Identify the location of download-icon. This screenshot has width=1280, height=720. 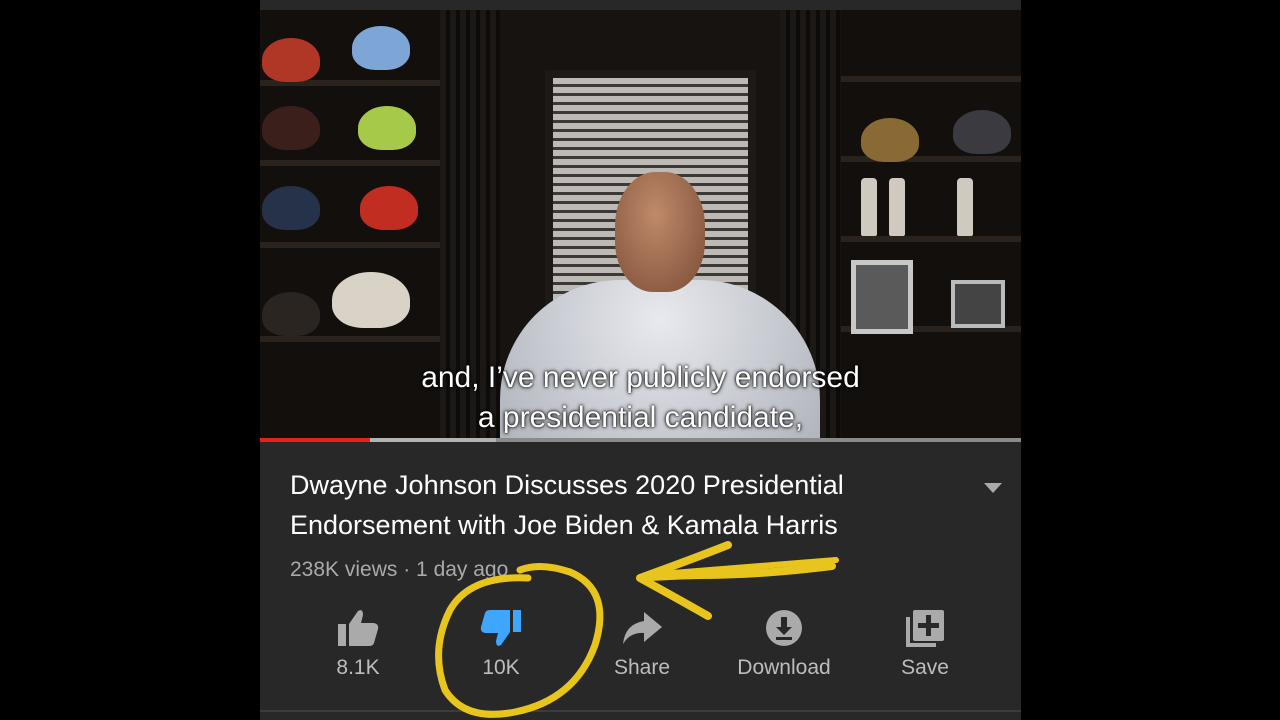
(784, 628).